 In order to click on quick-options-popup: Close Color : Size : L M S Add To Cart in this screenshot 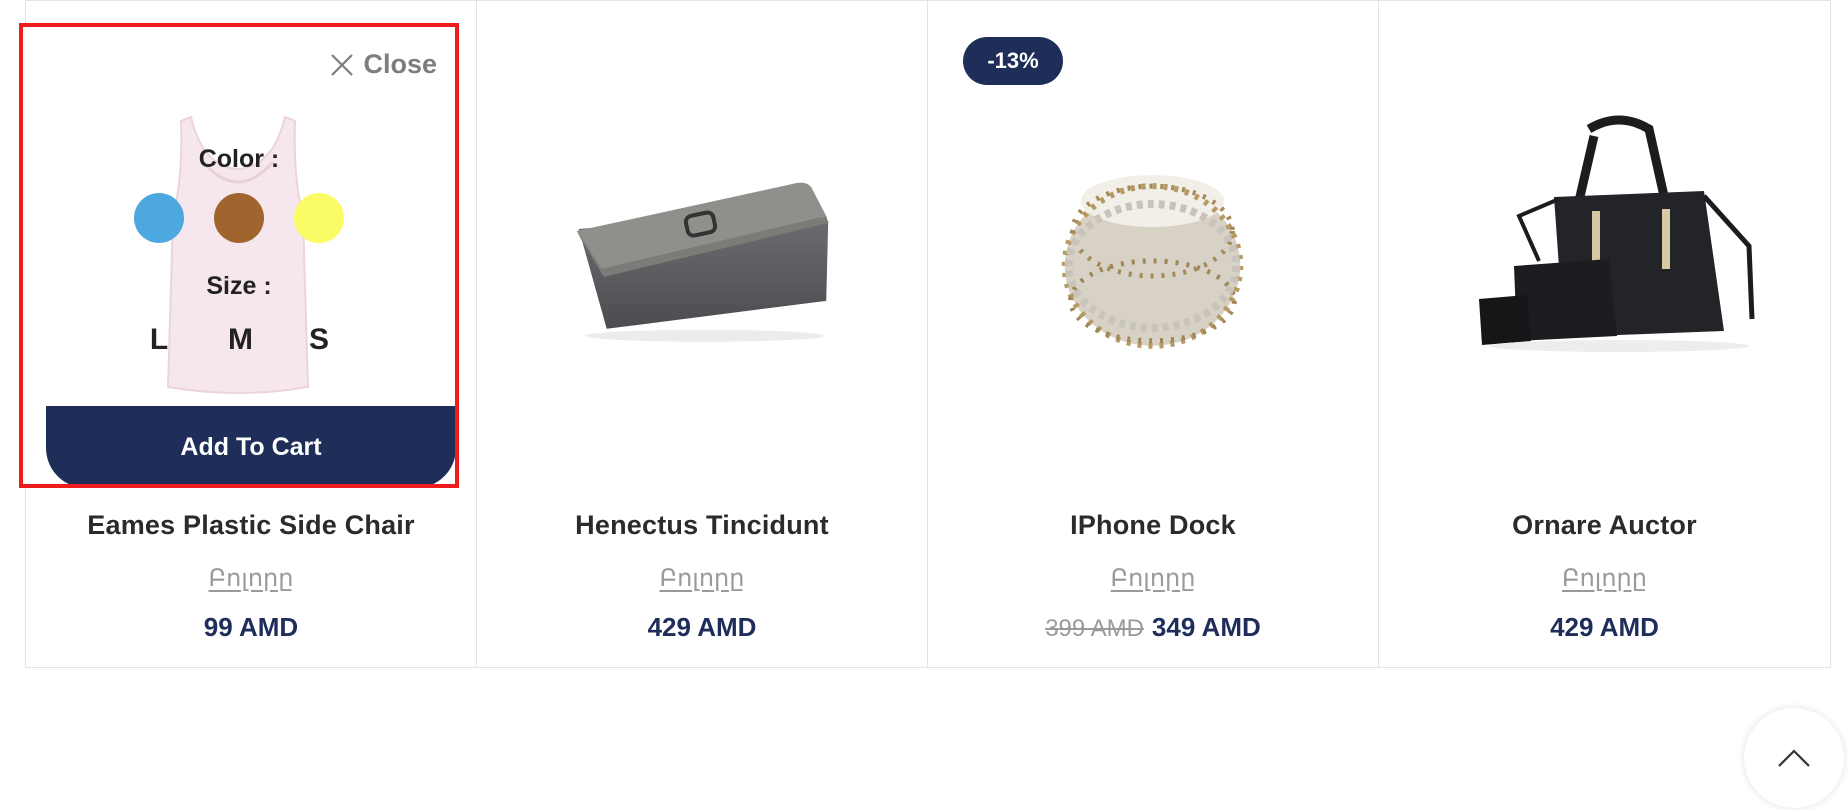, I will do `click(239, 255)`.